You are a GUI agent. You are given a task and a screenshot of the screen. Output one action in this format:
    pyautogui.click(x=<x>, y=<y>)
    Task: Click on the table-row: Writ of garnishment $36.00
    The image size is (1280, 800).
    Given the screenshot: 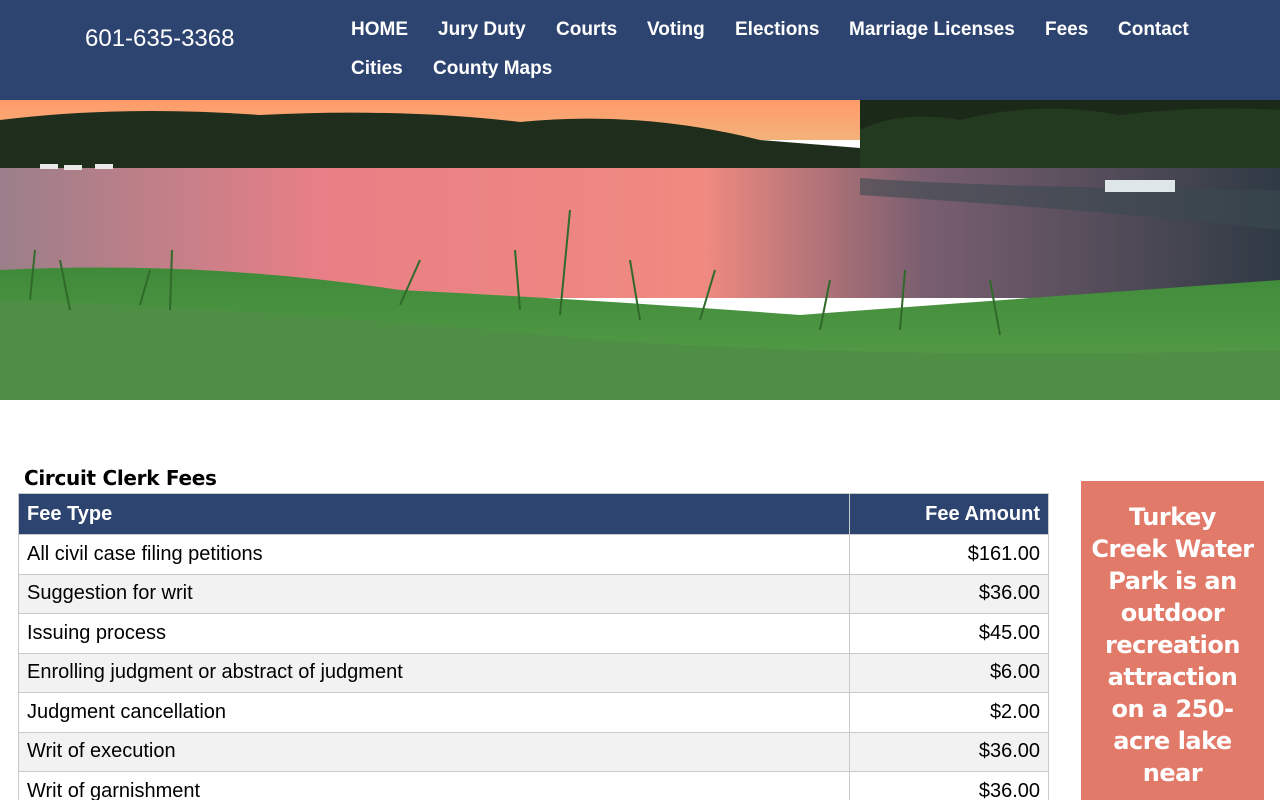 What is the action you would take?
    pyautogui.click(x=533, y=785)
    